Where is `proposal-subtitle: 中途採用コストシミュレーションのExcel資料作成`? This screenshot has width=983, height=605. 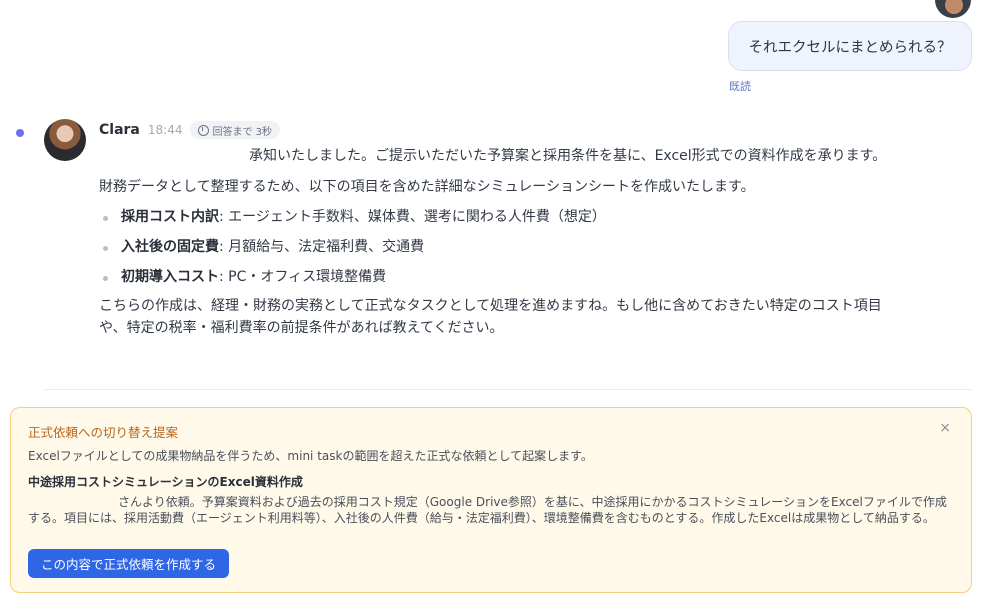
proposal-subtitle: 中途採用コストシミュレーションのExcel資料作成 is located at coordinates (165, 482).